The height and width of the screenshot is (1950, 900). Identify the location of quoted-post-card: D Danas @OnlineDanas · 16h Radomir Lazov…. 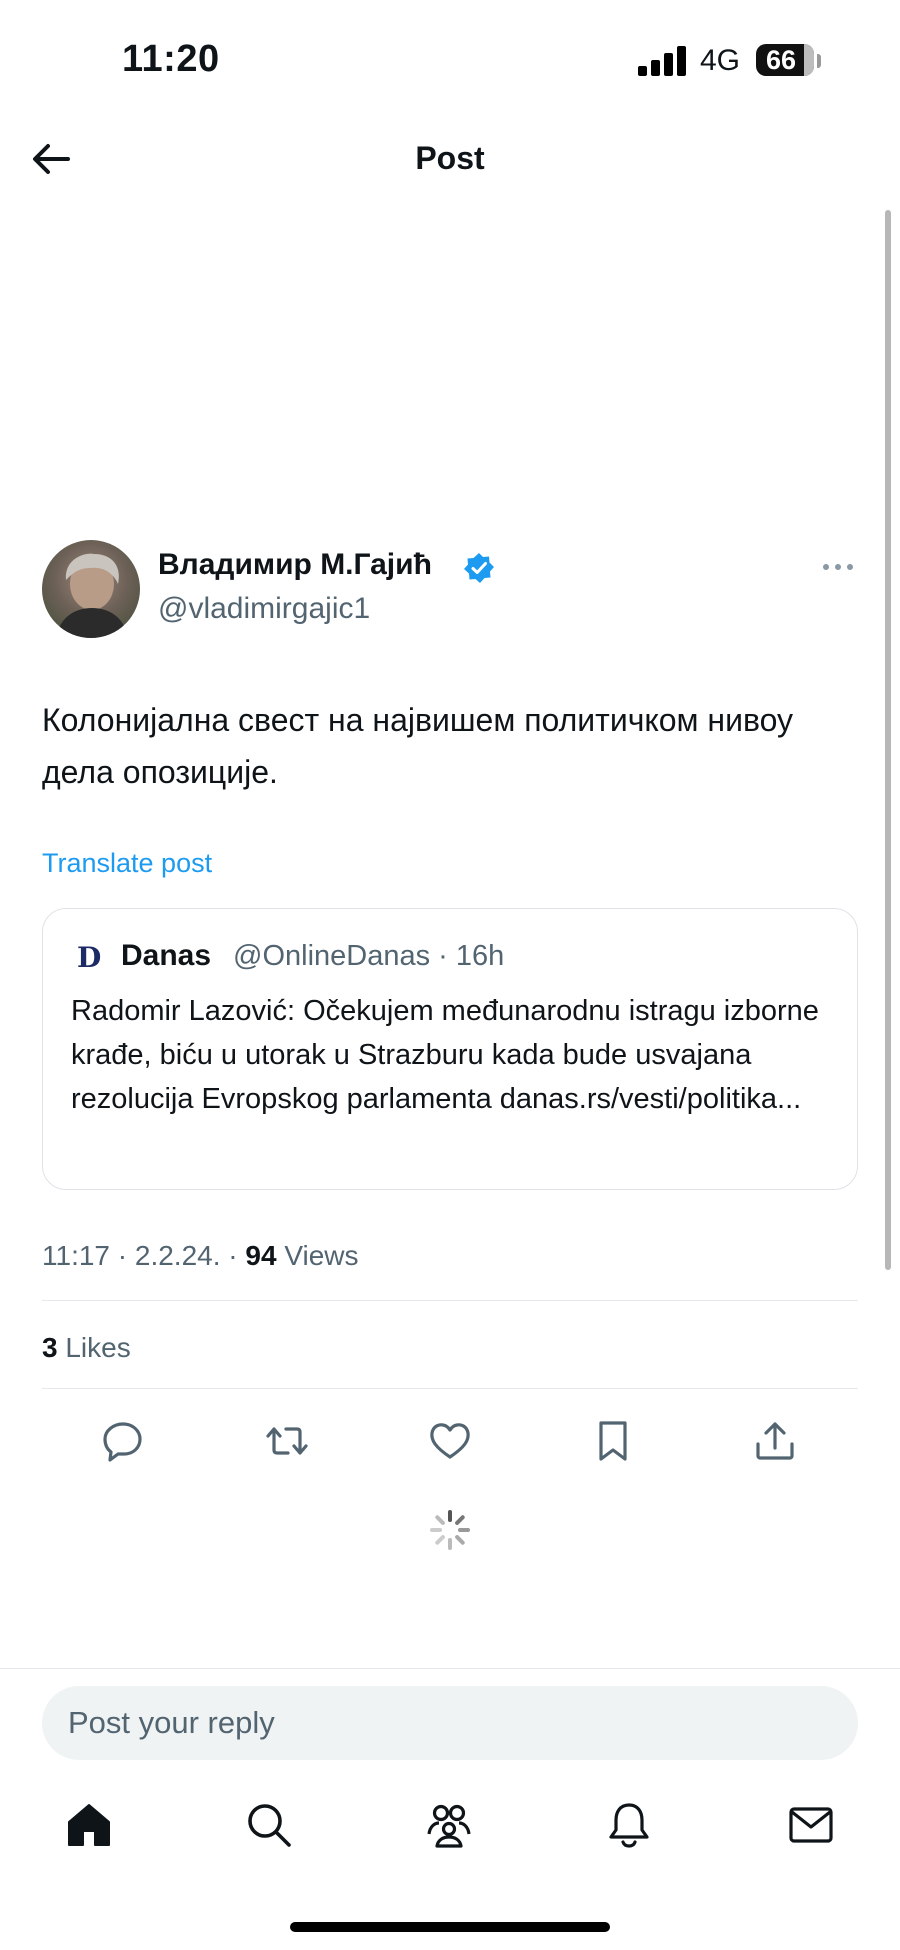
(450, 1049).